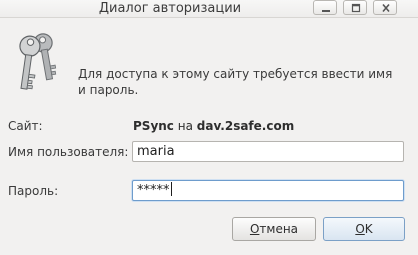  I want to click on maximize-icon, so click(356, 8).